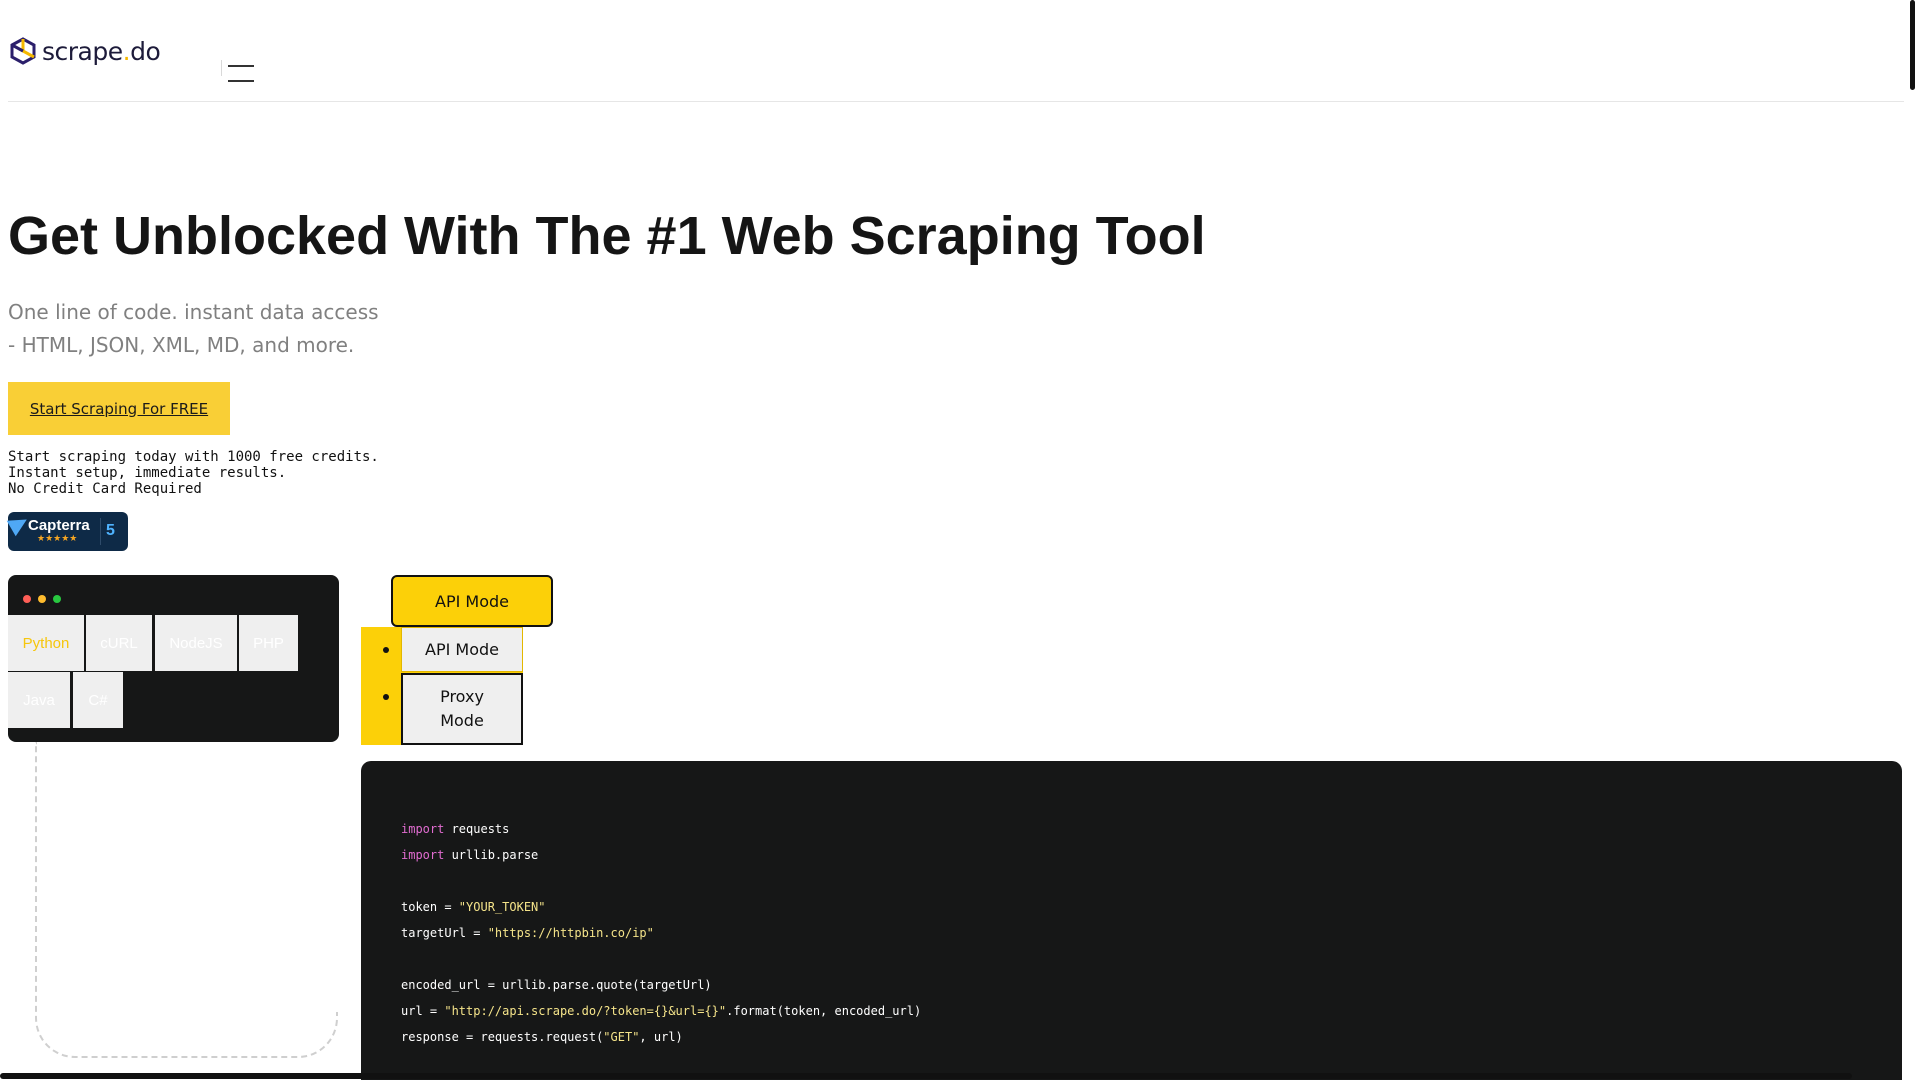 Image resolution: width=1920 pixels, height=1080 pixels. What do you see at coordinates (193, 312) in the screenshot?
I see `hero-subtitle-line-1: One line of code. instant data access` at bounding box center [193, 312].